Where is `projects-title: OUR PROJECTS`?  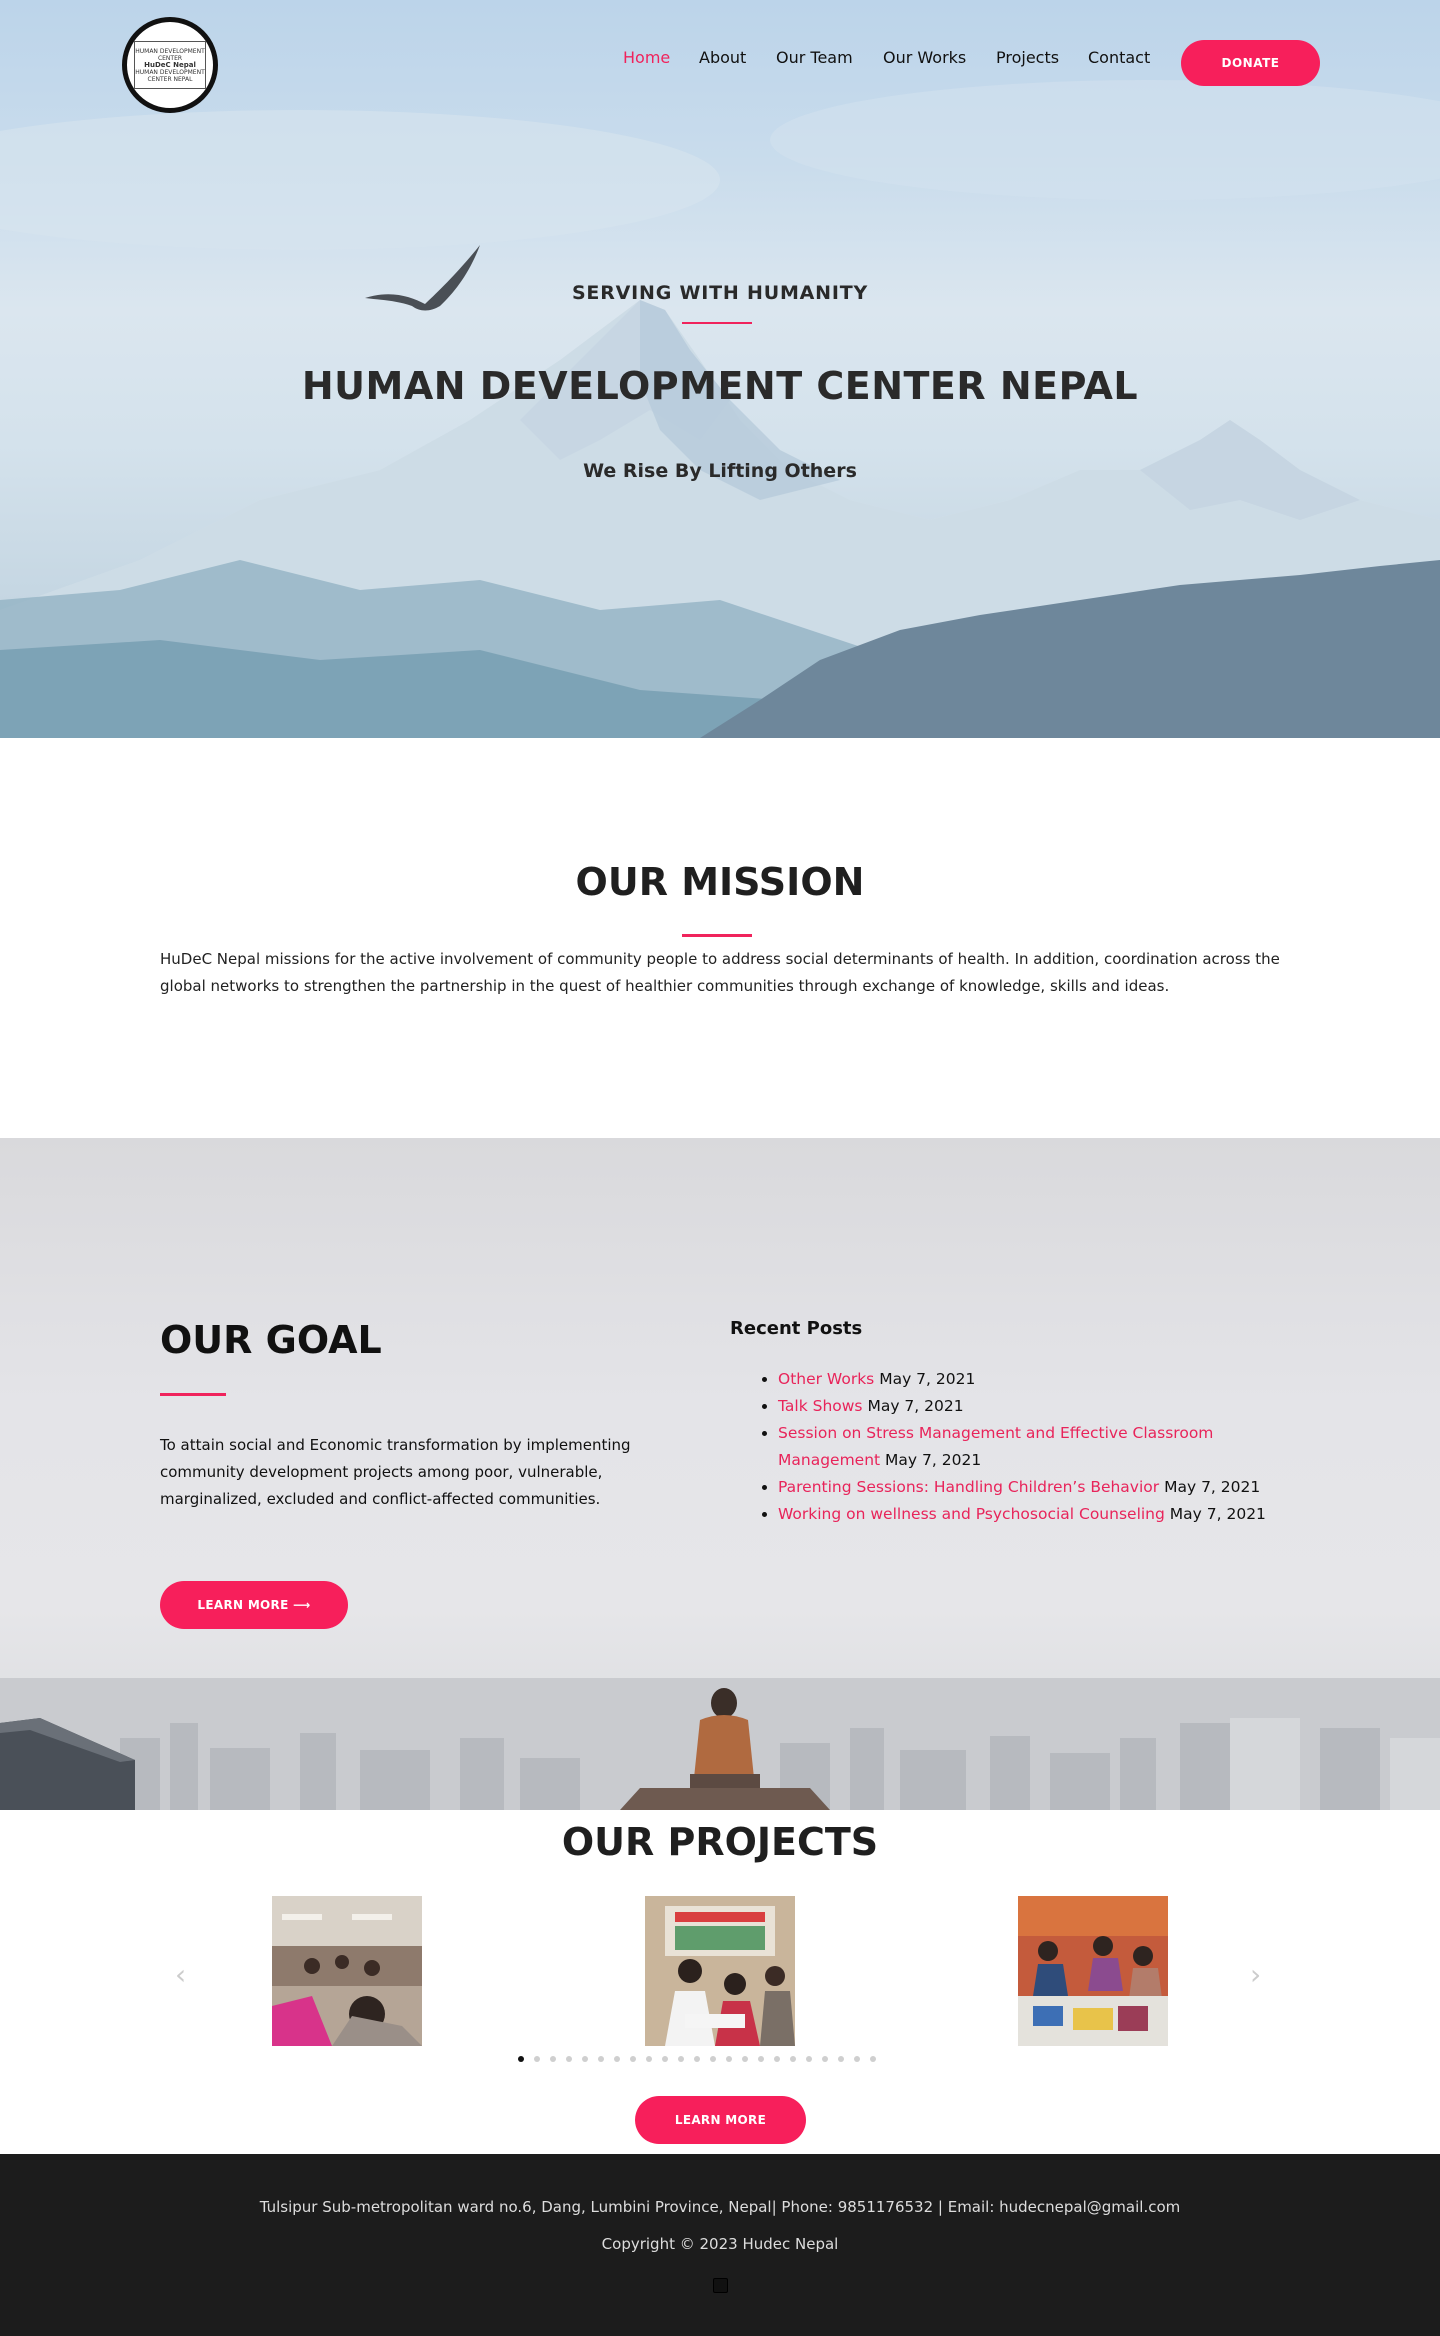 projects-title: OUR PROJECTS is located at coordinates (720, 1842).